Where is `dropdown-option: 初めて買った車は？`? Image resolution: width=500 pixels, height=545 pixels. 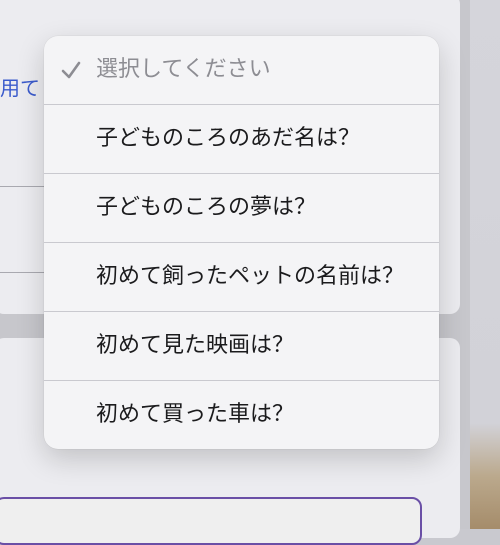
dropdown-option: 初めて買った車は？ is located at coordinates (241, 414).